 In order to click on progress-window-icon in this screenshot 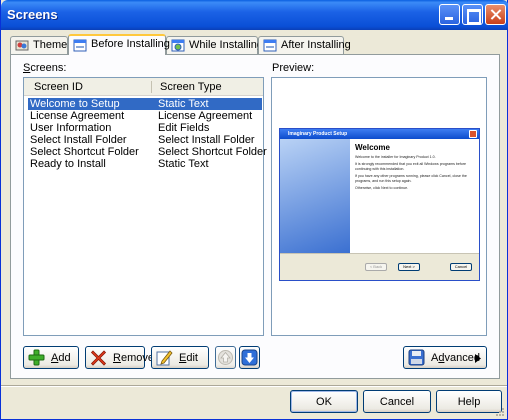, I will do `click(178, 45)`.